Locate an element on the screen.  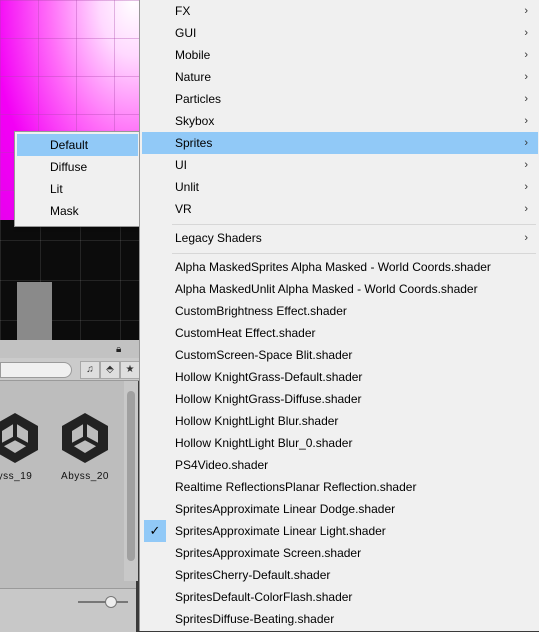
menu-item-label: SpritesApproximate Screen.shader is located at coordinates (268, 553).